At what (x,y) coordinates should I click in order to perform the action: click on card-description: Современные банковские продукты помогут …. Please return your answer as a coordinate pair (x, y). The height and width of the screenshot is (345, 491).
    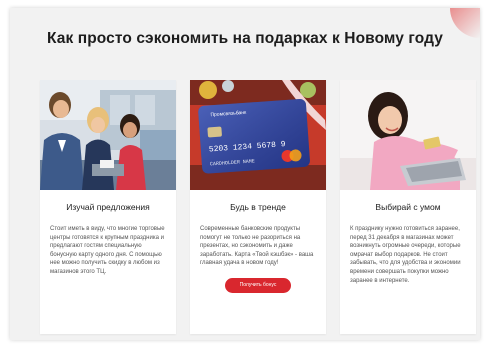
    Looking at the image, I should click on (257, 246).